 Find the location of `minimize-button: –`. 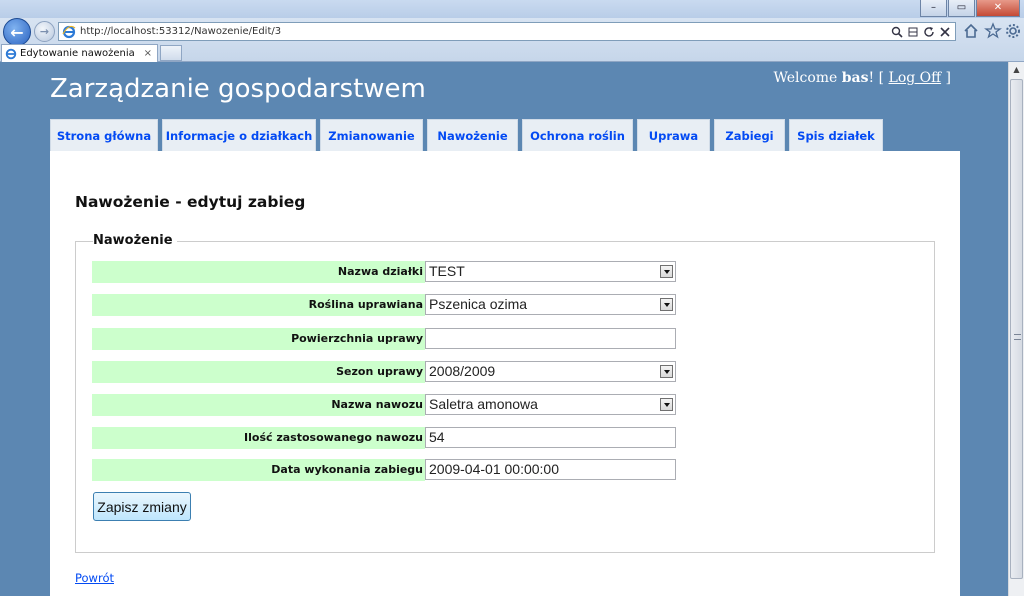

minimize-button: – is located at coordinates (933, 8).